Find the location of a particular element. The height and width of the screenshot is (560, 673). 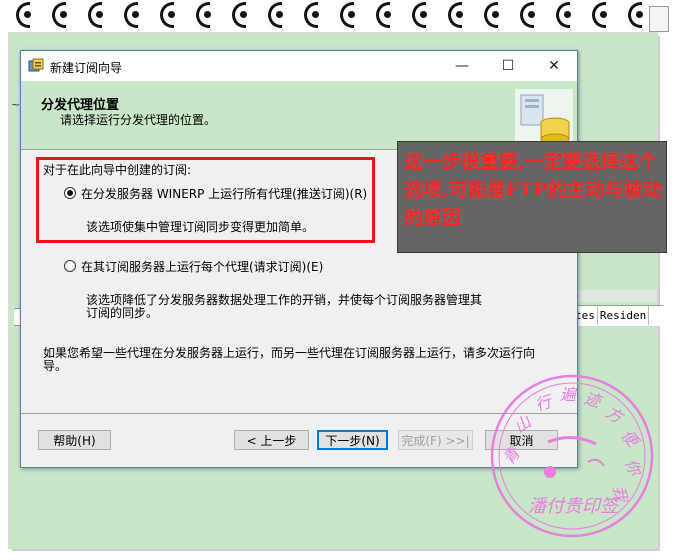

svg-text: 潘付贵印签 is located at coordinates (574, 506).